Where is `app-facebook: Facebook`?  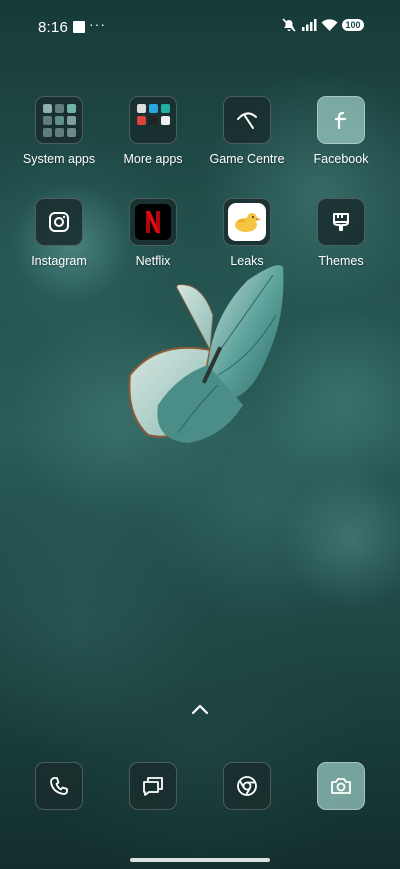 app-facebook: Facebook is located at coordinates (341, 131).